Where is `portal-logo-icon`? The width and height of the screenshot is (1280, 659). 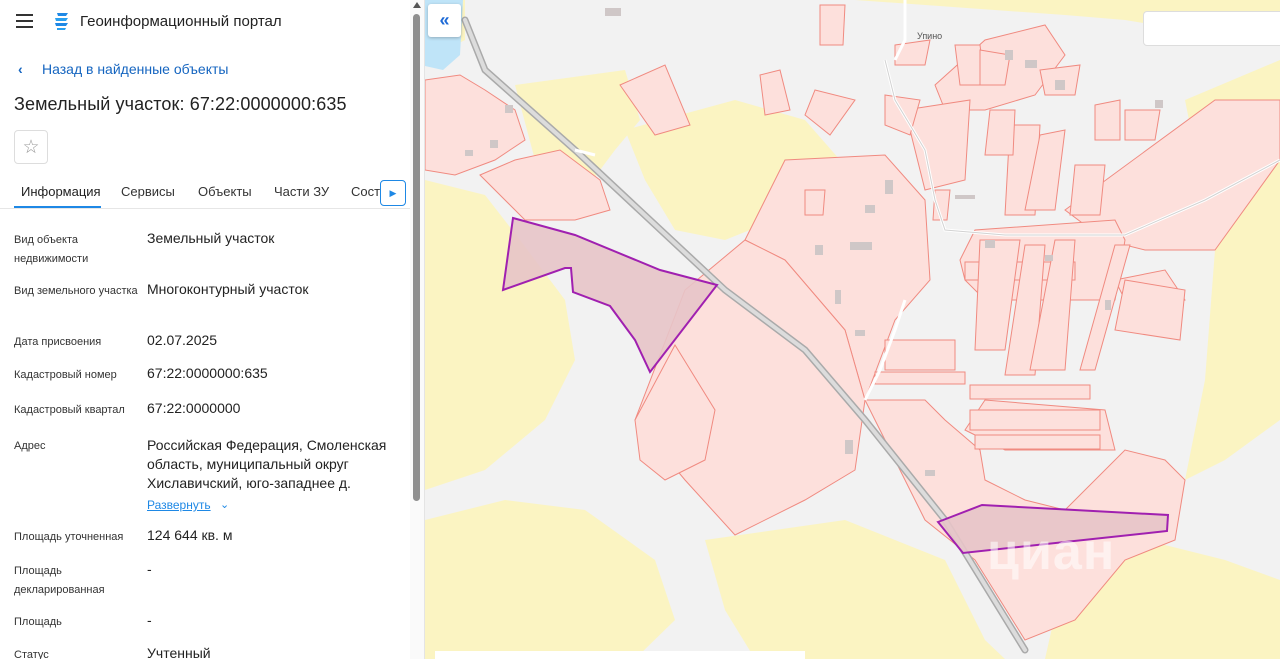
portal-logo-icon is located at coordinates (61, 21).